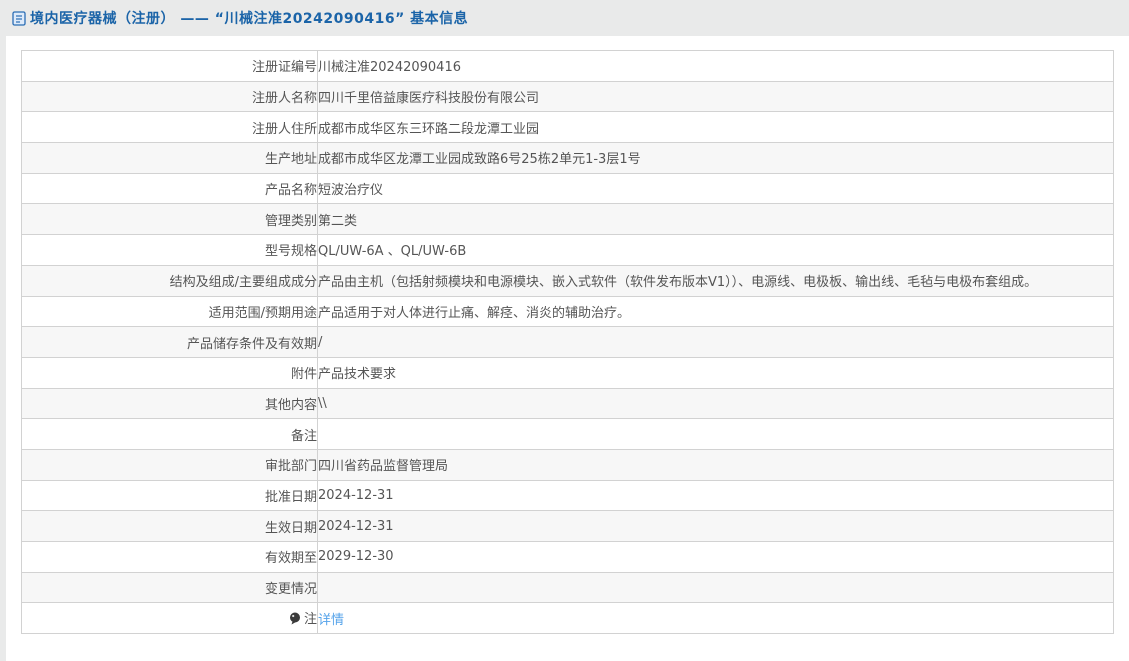 The height and width of the screenshot is (661, 1129). What do you see at coordinates (169, 526) in the screenshot?
I see `row-label-cell: 生效日期` at bounding box center [169, 526].